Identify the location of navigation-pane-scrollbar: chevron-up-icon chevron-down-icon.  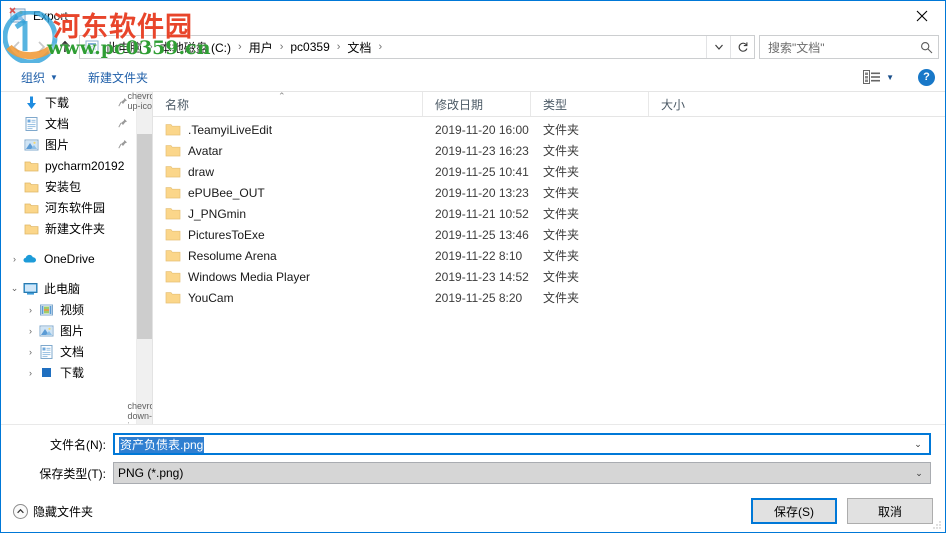
(140, 258).